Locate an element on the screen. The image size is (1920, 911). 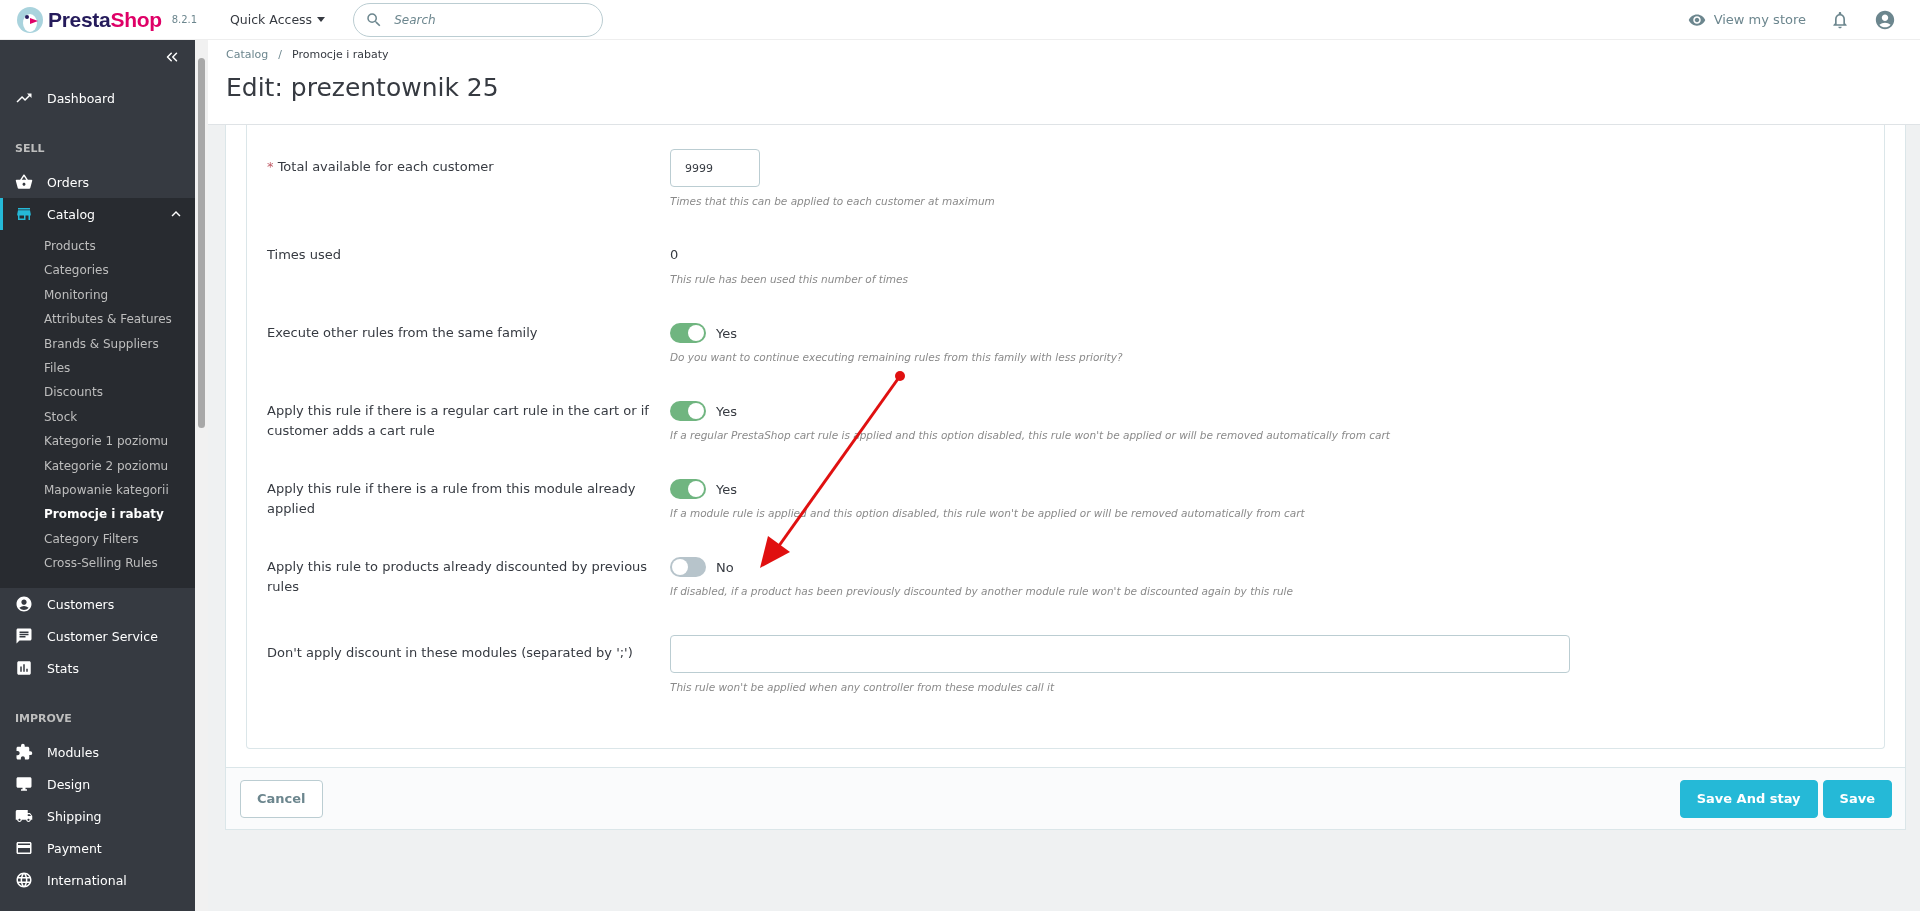
submenu-item: Brands & Suppliers is located at coordinates (97, 343).